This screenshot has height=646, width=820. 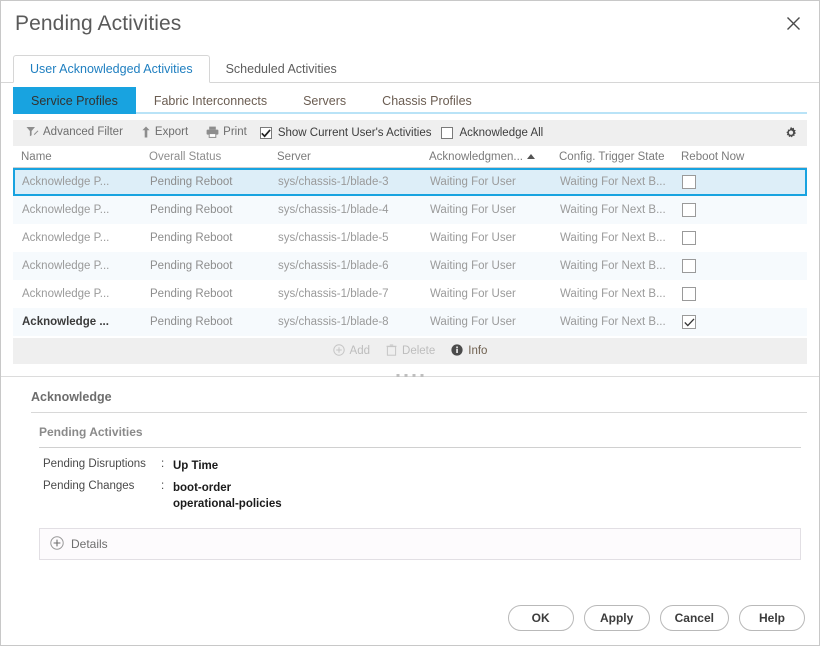 What do you see at coordinates (793, 23) in the screenshot?
I see `close-icon` at bounding box center [793, 23].